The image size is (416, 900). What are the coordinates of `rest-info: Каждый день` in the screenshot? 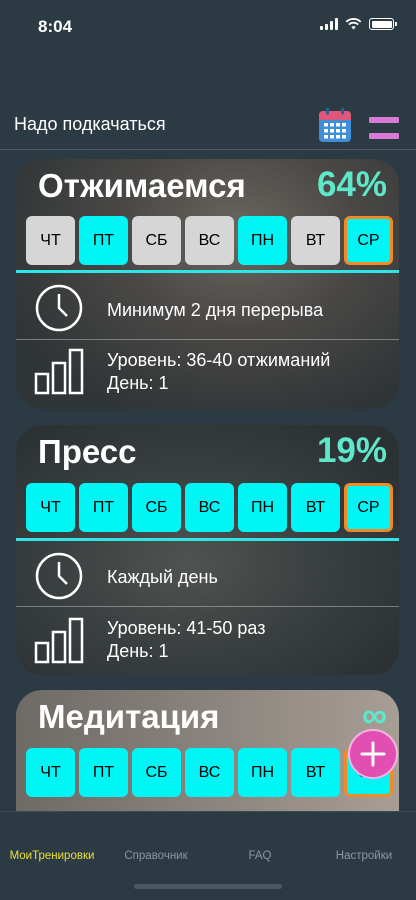 It's located at (162, 577).